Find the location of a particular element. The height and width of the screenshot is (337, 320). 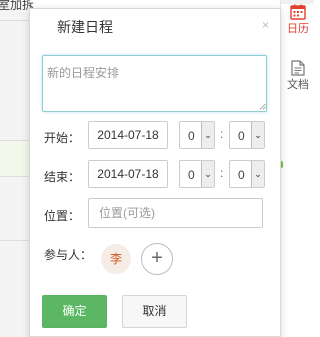

nav-item-calendar: 日历 is located at coordinates (298, 20).